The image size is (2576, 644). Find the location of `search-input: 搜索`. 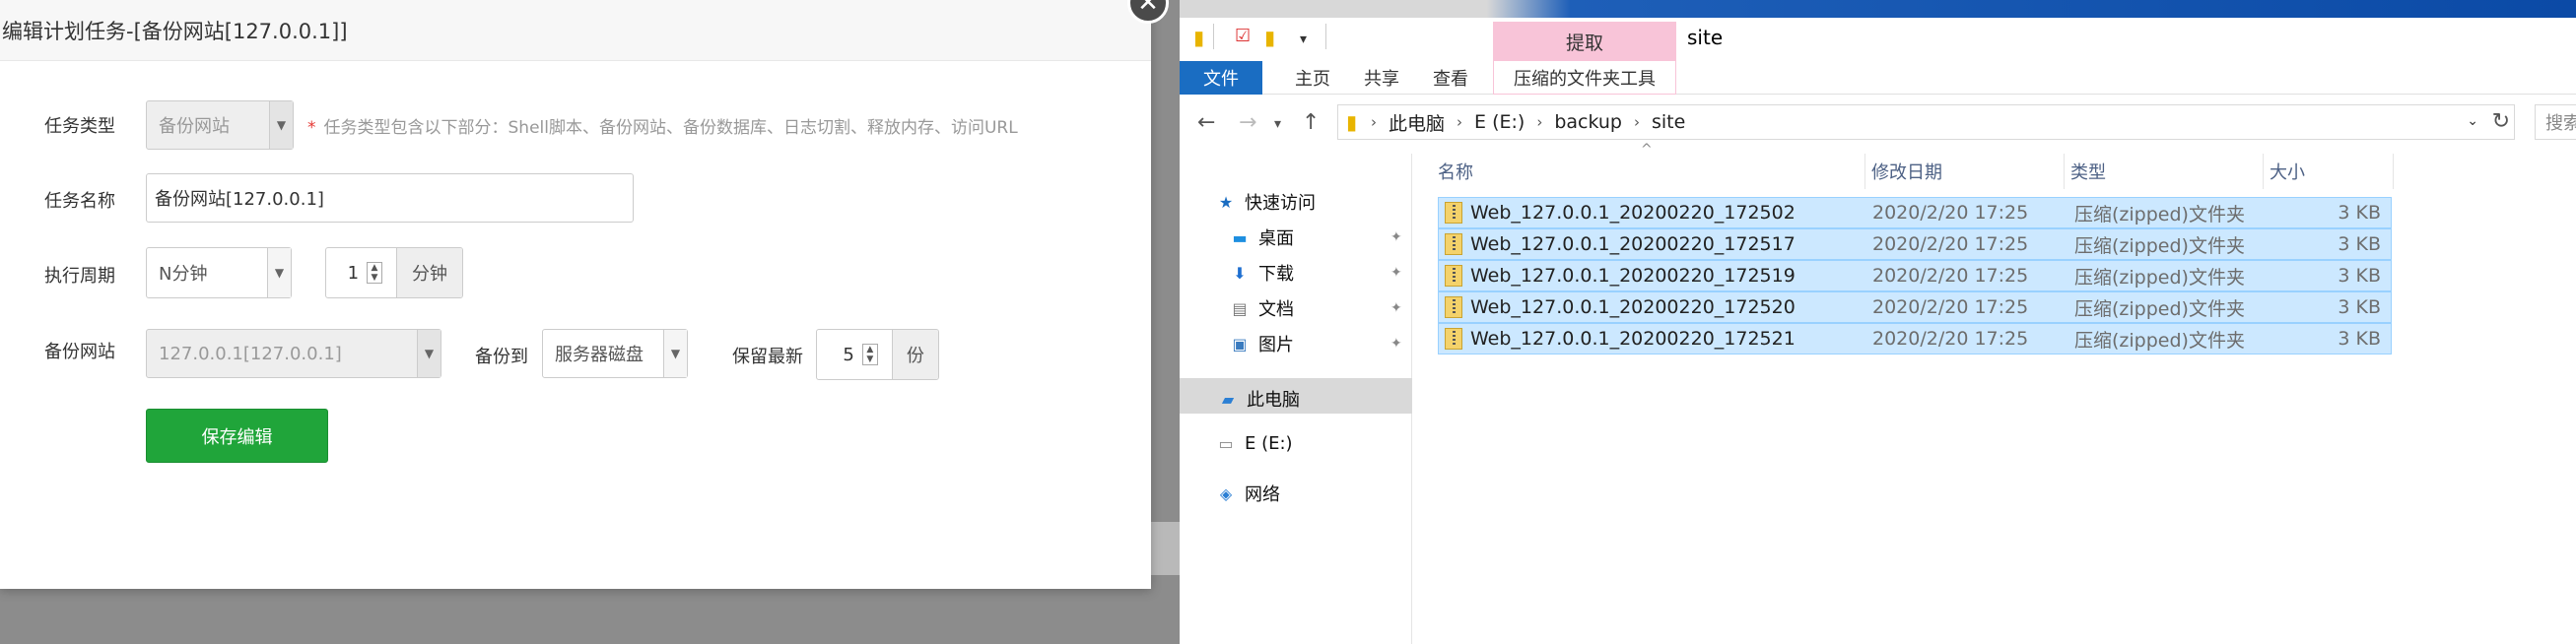

search-input: 搜索 is located at coordinates (2556, 122).